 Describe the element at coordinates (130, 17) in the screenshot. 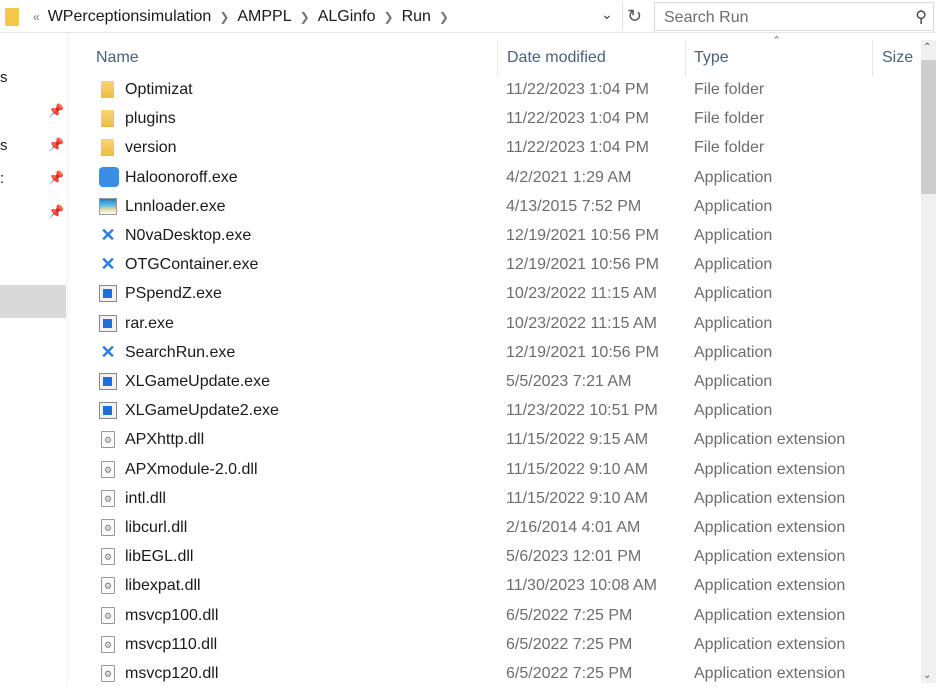

I see `breadcrumb-wperceptionsimulation: WPerceptionsimulation` at that location.